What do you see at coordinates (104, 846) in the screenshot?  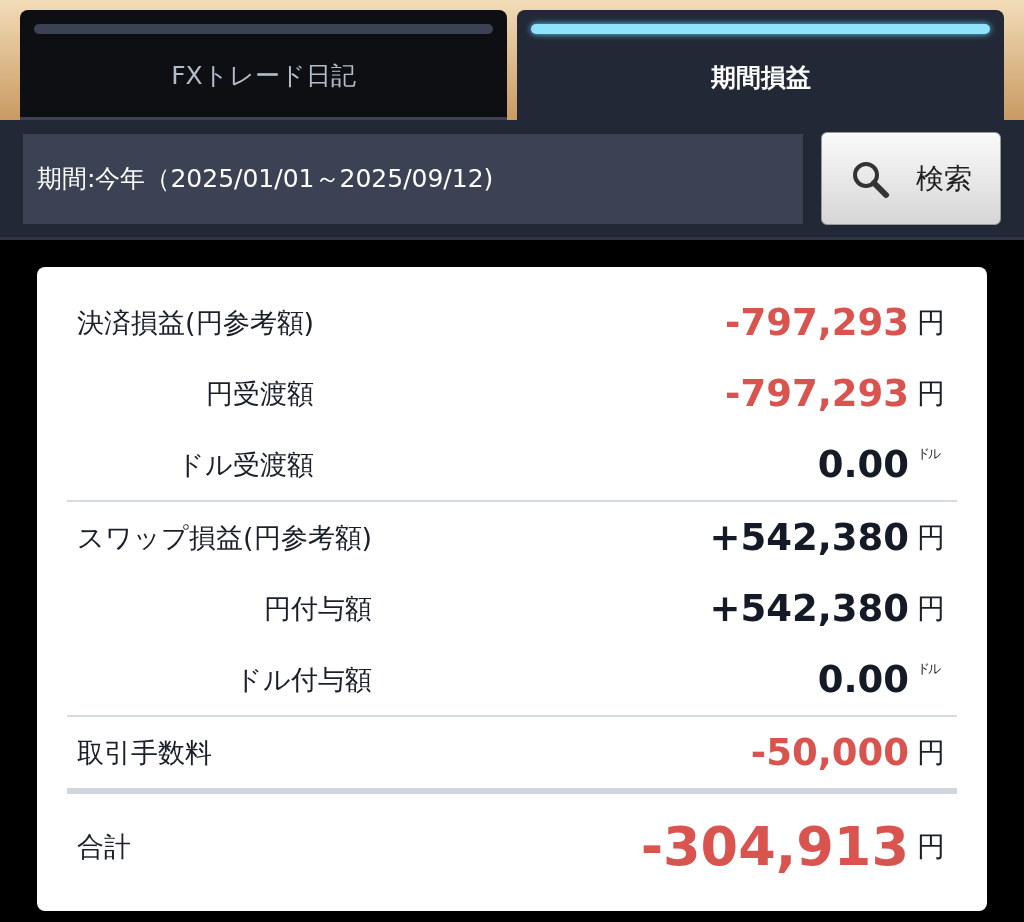 I see `total-label: 合計` at bounding box center [104, 846].